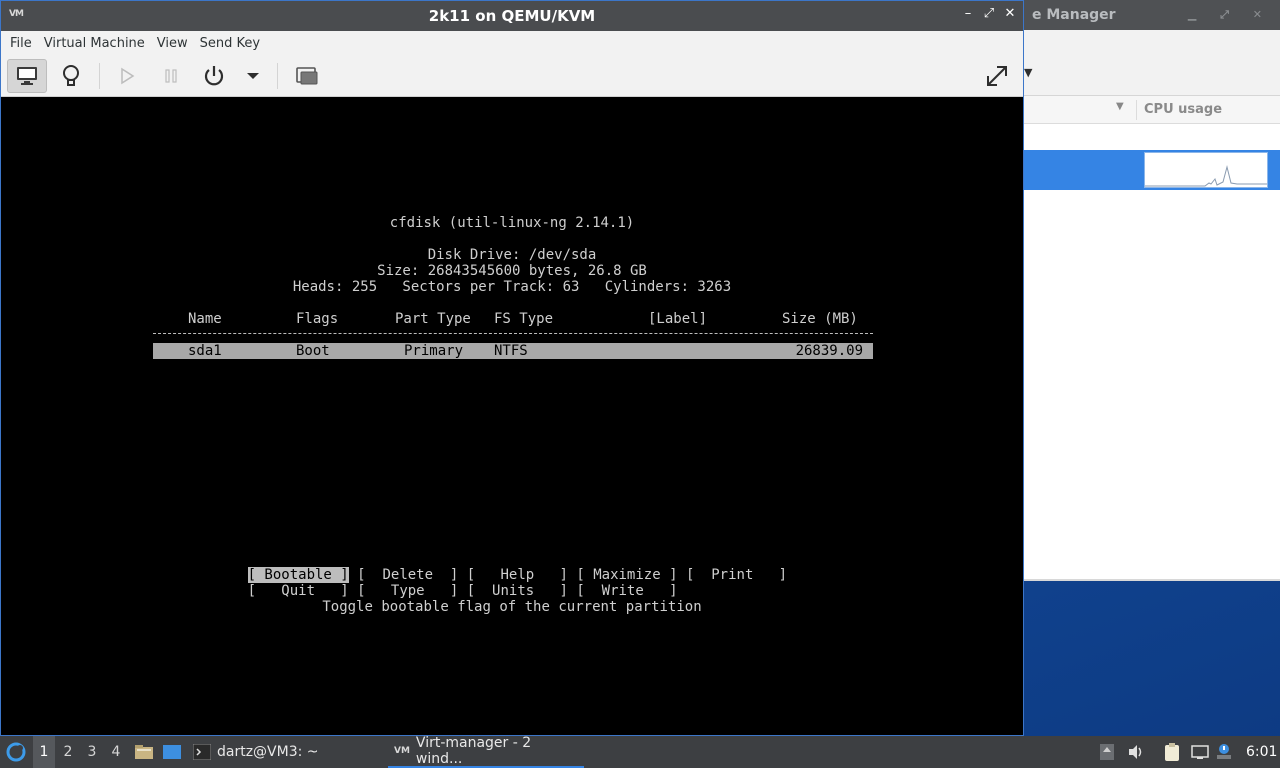  I want to click on speaker-icon, so click(1135, 752).